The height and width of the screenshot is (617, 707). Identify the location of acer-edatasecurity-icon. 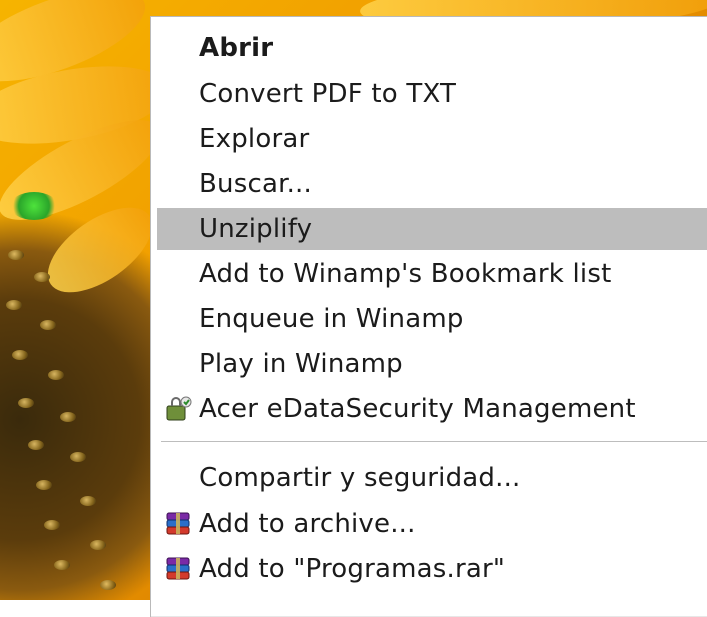
(178, 409).